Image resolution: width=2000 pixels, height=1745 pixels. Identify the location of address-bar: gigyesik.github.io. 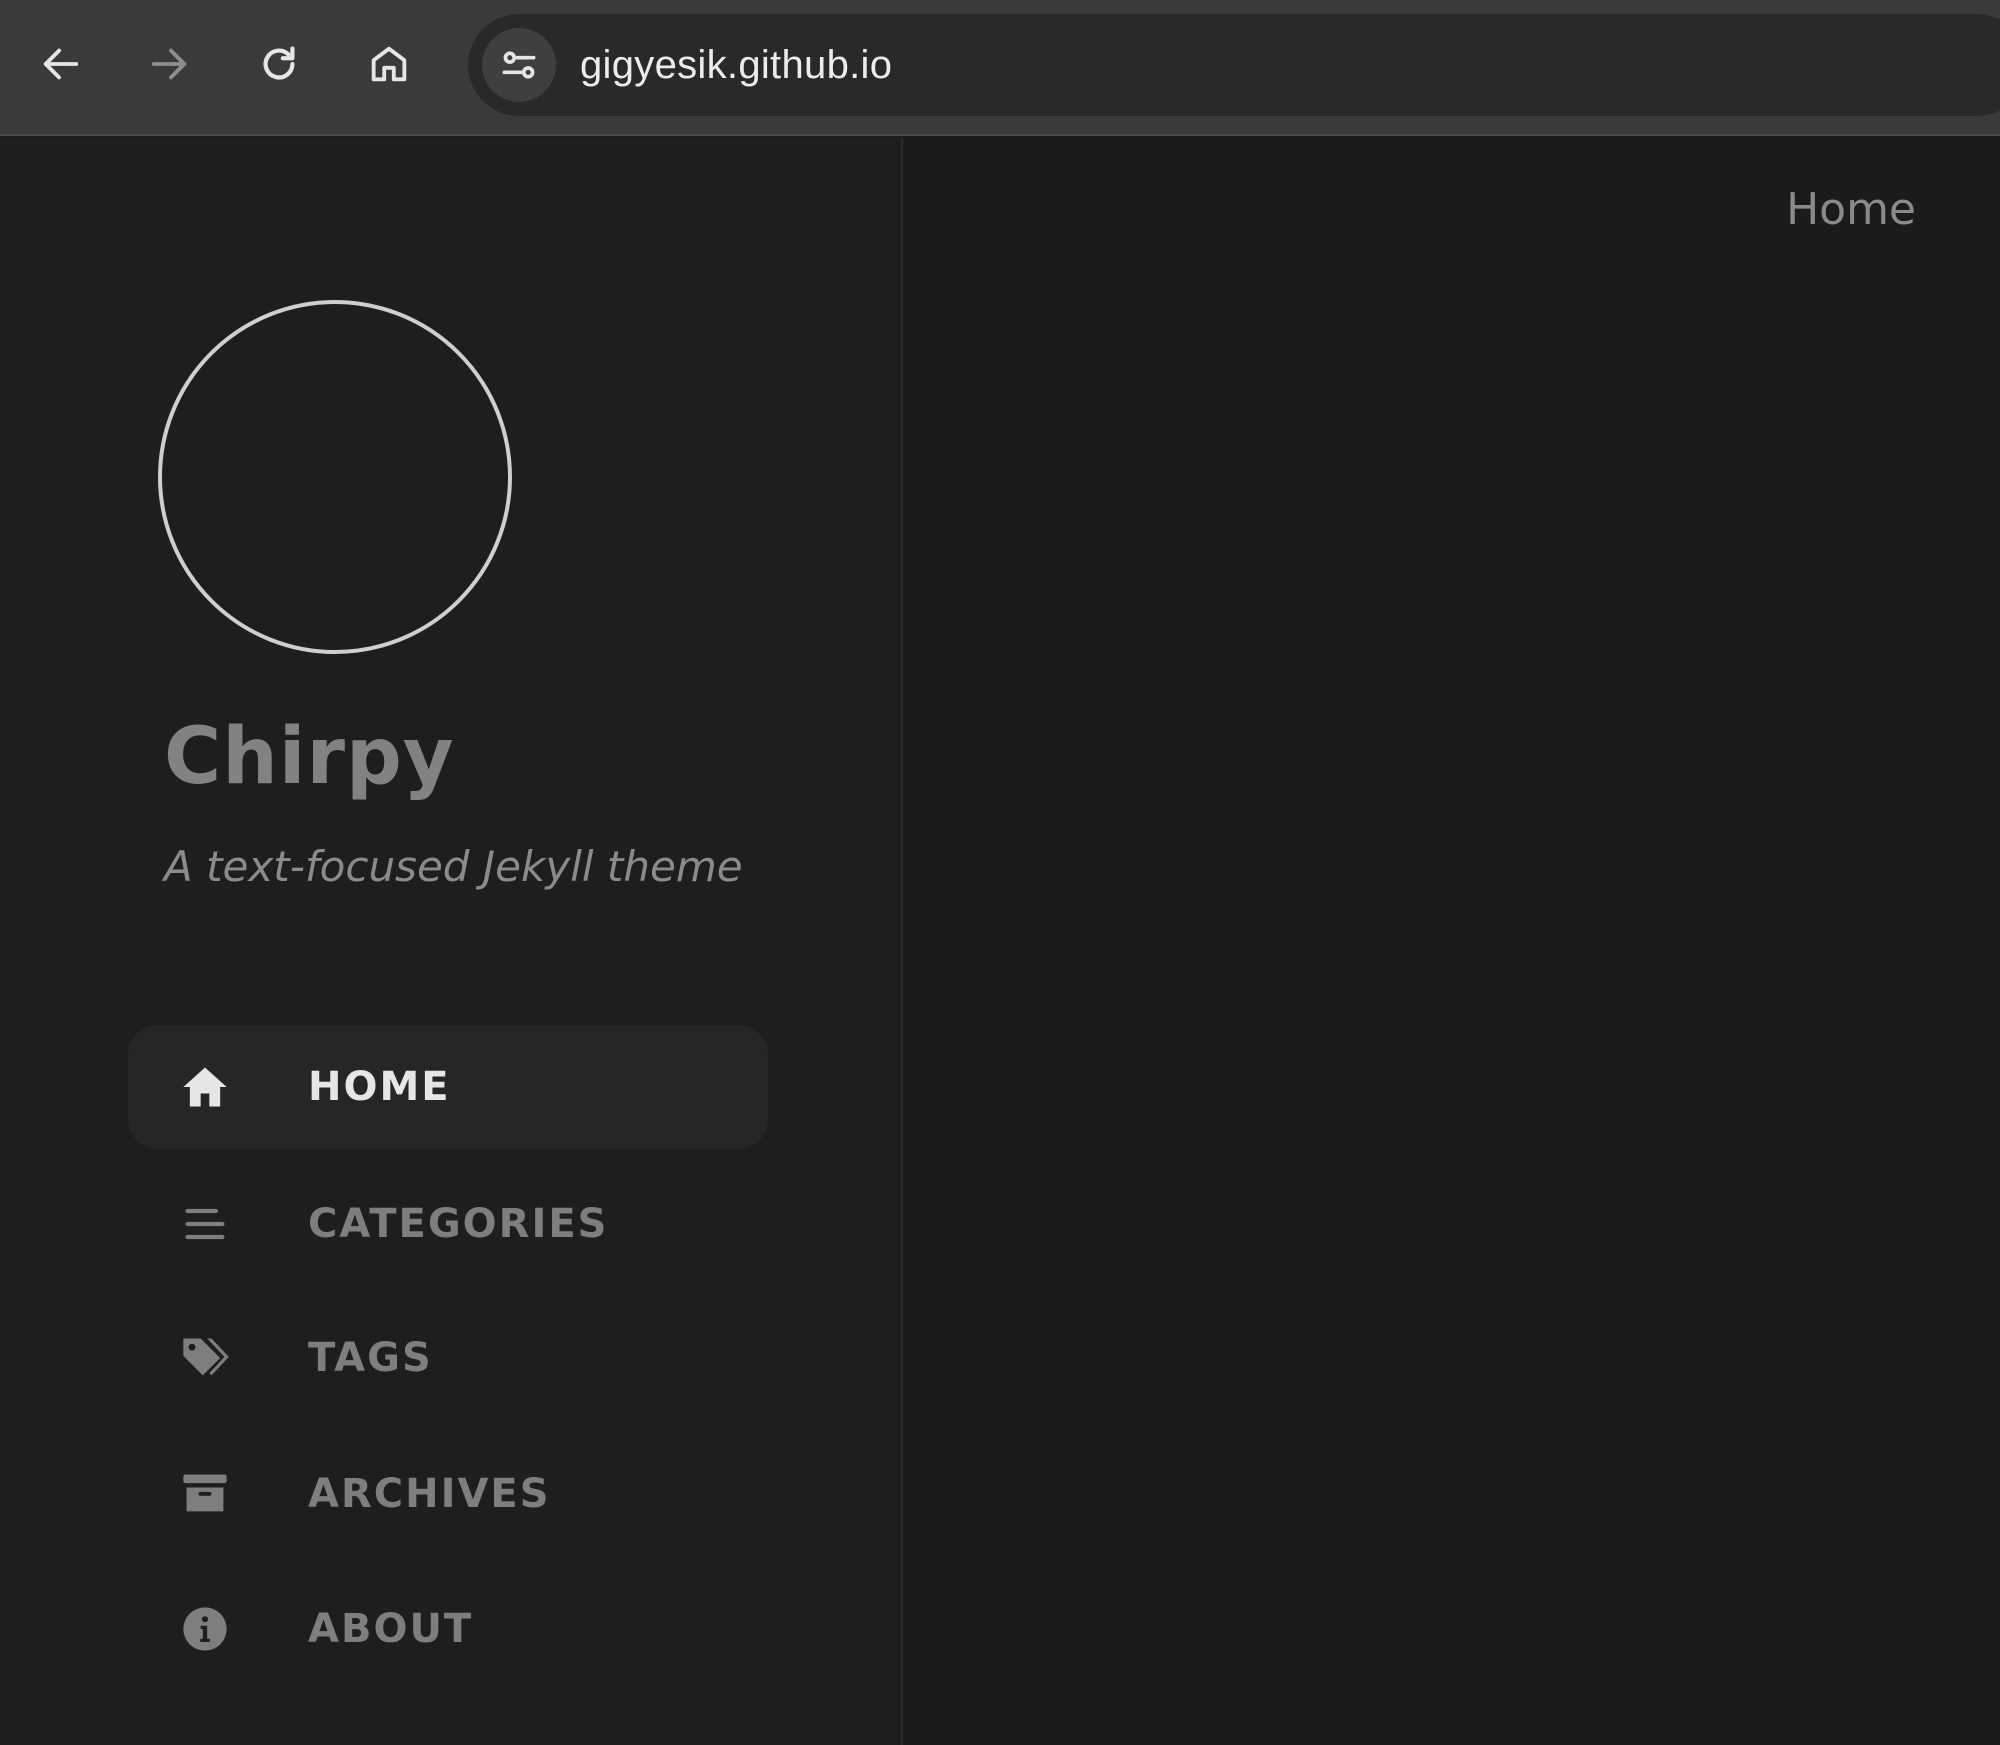
(1234, 65).